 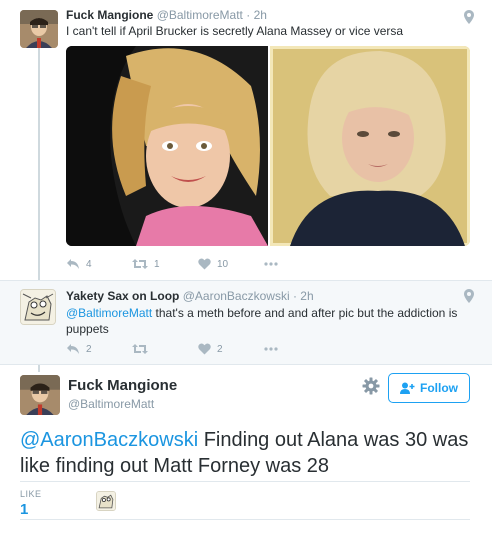 I want to click on reply-button: 2, so click(x=99, y=349).